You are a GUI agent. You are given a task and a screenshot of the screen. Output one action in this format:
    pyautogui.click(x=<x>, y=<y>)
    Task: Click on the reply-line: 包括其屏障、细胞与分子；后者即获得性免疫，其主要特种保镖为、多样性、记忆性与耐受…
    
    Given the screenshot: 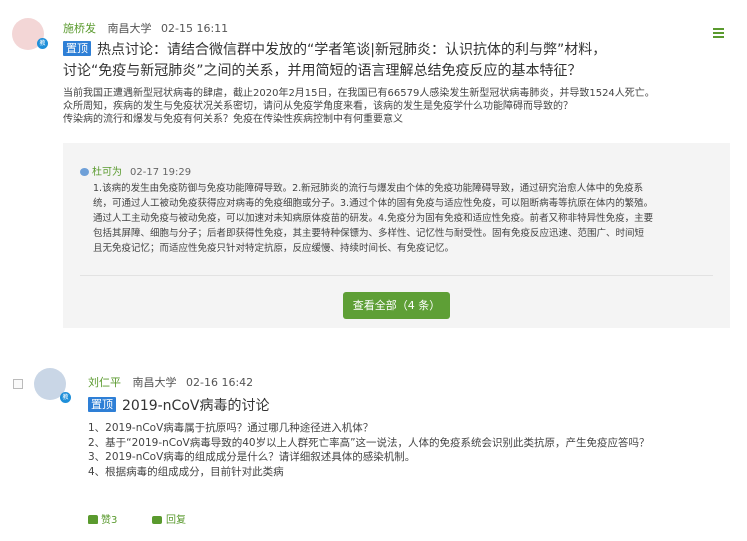 What is the action you would take?
    pyautogui.click(x=369, y=233)
    